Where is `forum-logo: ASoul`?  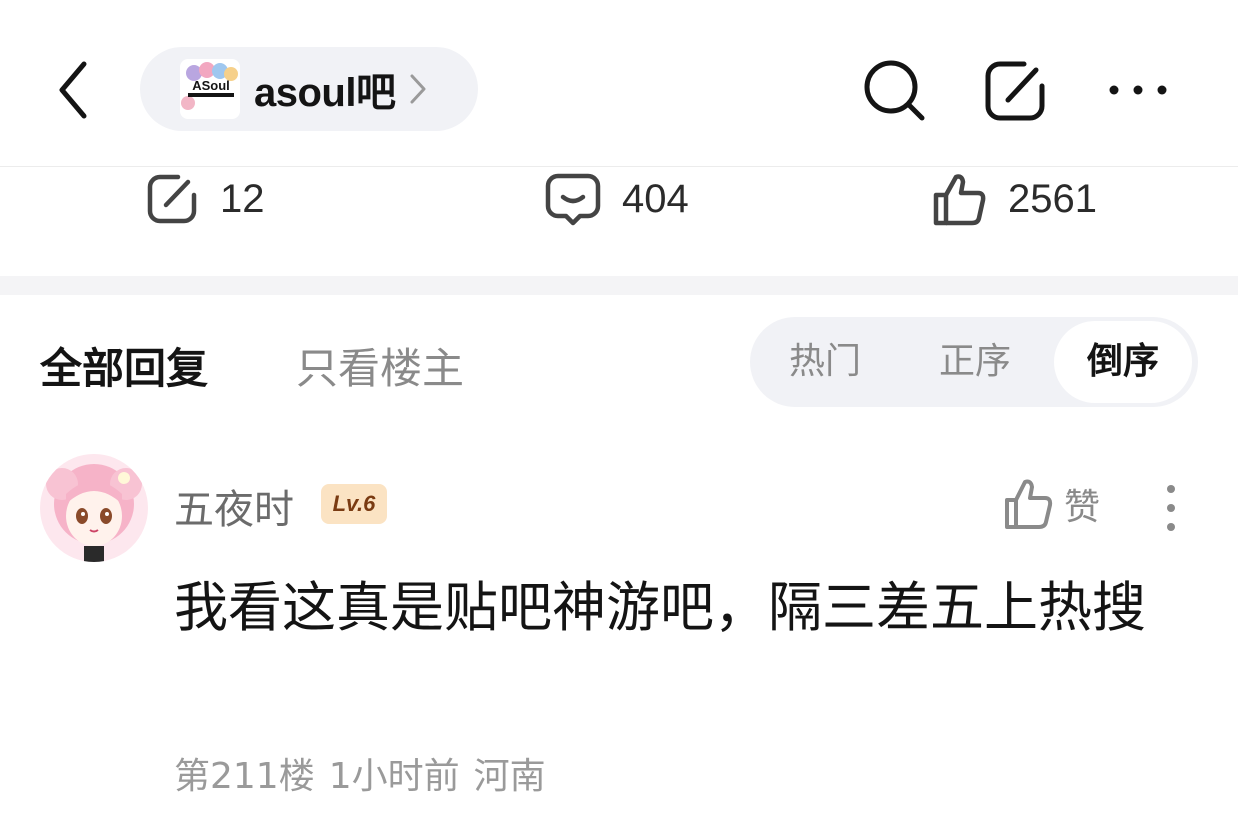 forum-logo: ASoul is located at coordinates (210, 89).